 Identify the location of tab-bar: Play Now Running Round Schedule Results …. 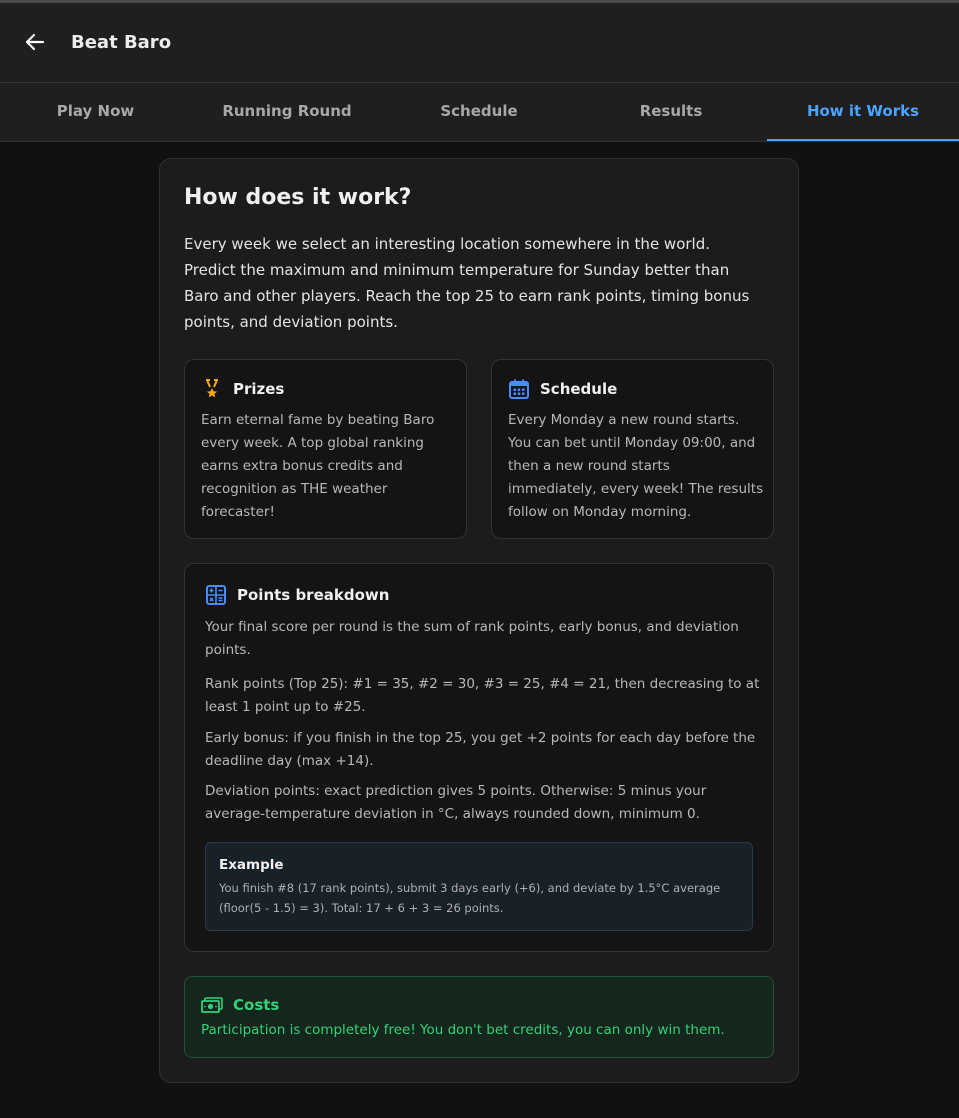
(479, 112).